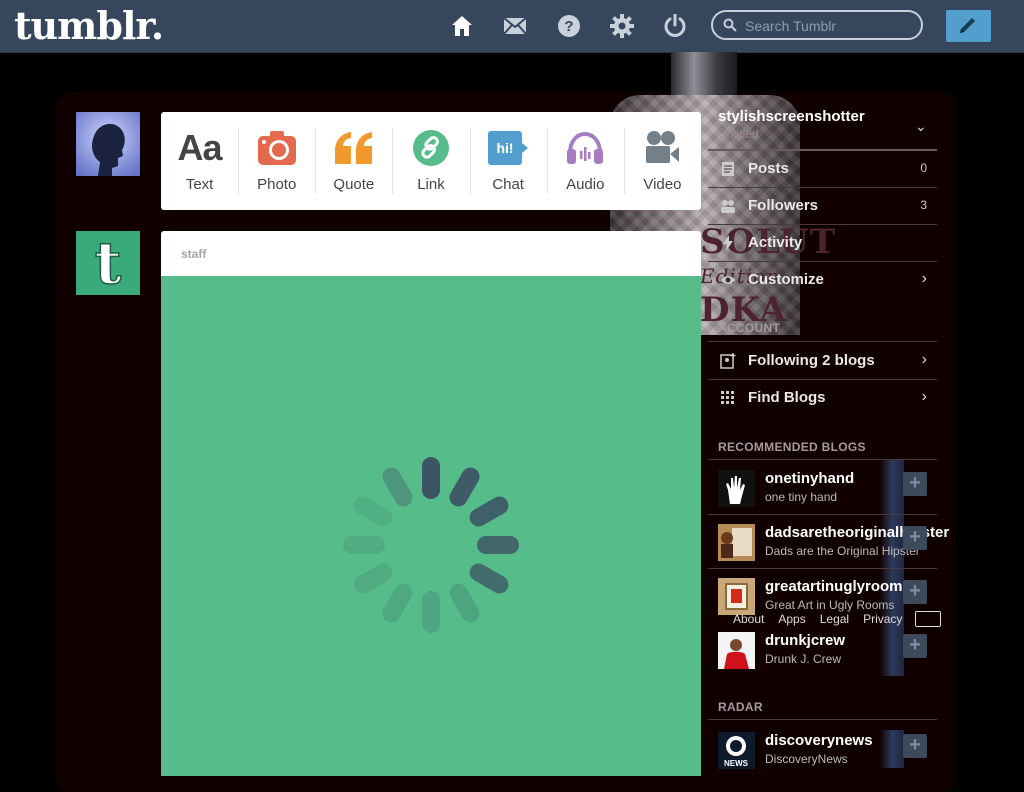 The width and height of the screenshot is (1024, 792). What do you see at coordinates (200, 147) in the screenshot?
I see `text-icon: Aa` at bounding box center [200, 147].